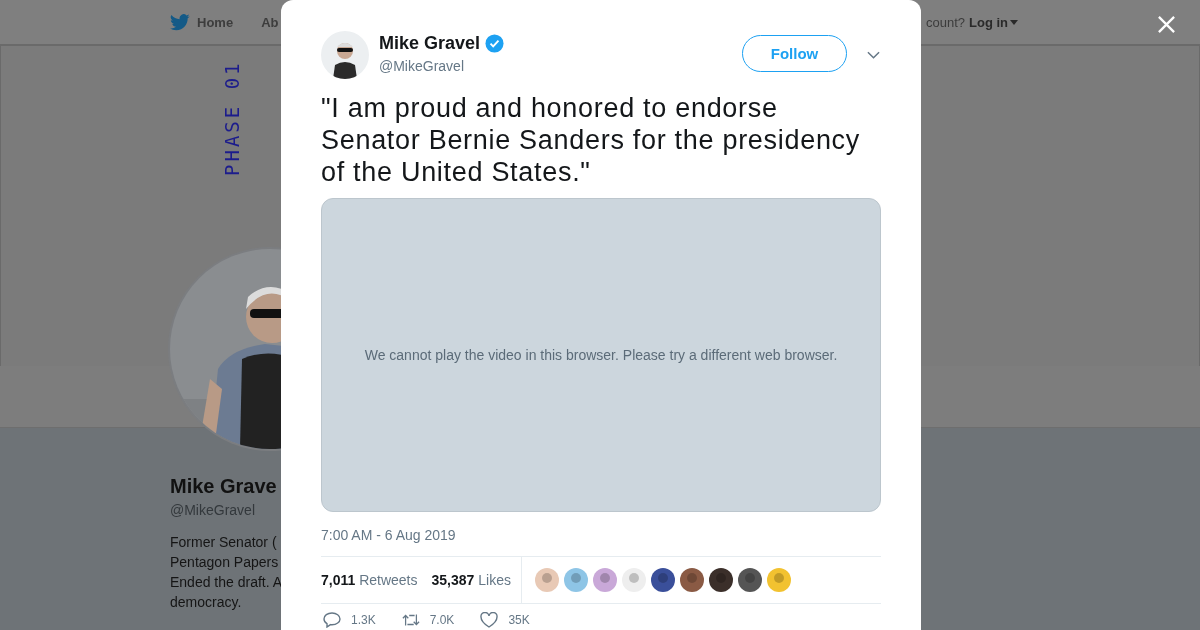 The width and height of the screenshot is (1200, 630). I want to click on profile-handle: @MikeGravel, so click(213, 510).